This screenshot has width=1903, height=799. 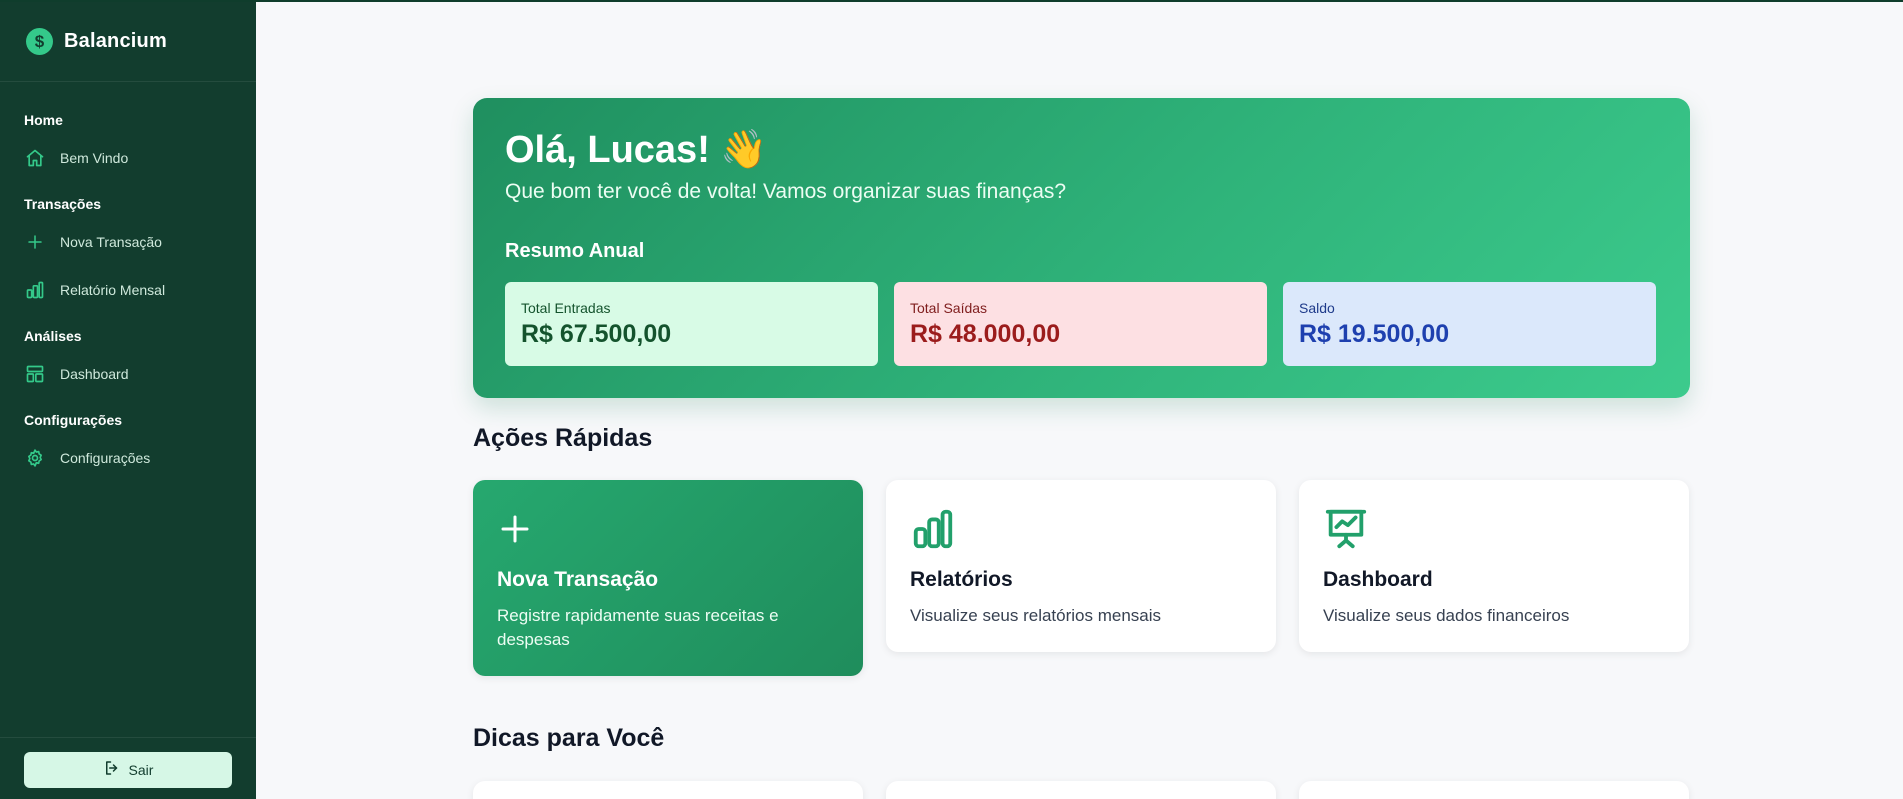 I want to click on greeting-title: Olá, Lucas! 👋, so click(x=636, y=150).